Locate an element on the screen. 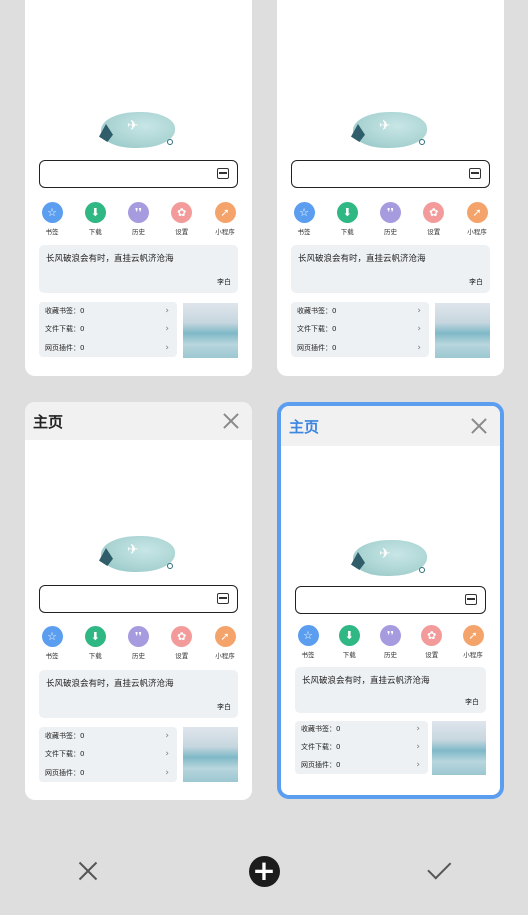 Image resolution: width=528 pixels, height=915 pixels. close-all-tabs-button is located at coordinates (88, 871).